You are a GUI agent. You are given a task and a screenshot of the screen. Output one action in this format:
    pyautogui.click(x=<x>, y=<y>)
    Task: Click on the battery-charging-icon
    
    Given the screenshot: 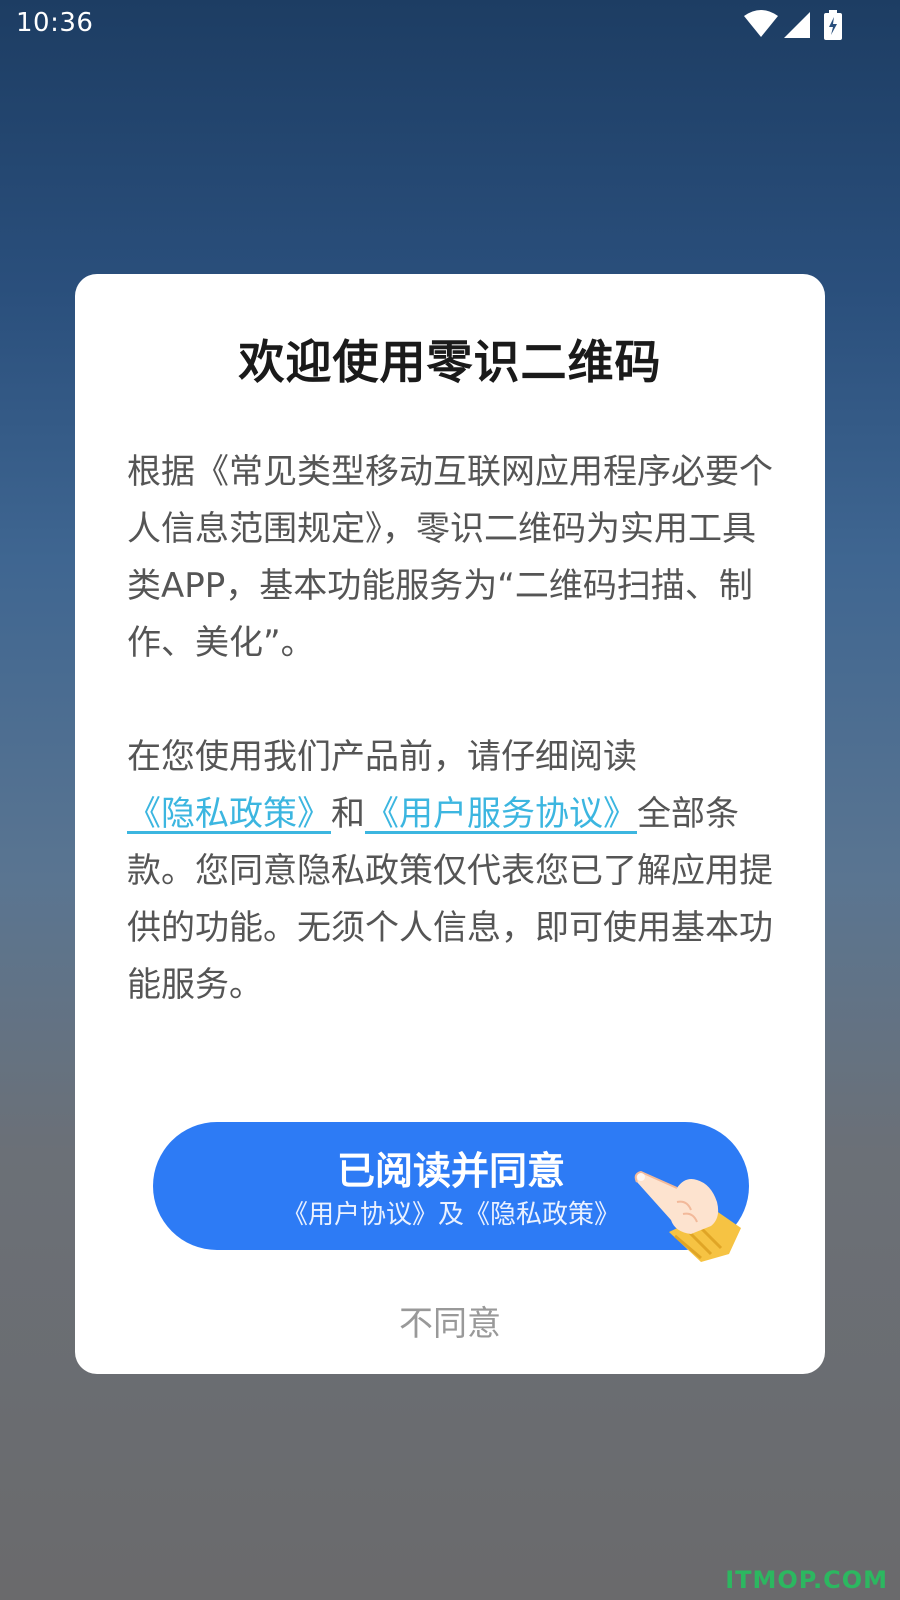 What is the action you would take?
    pyautogui.click(x=833, y=25)
    